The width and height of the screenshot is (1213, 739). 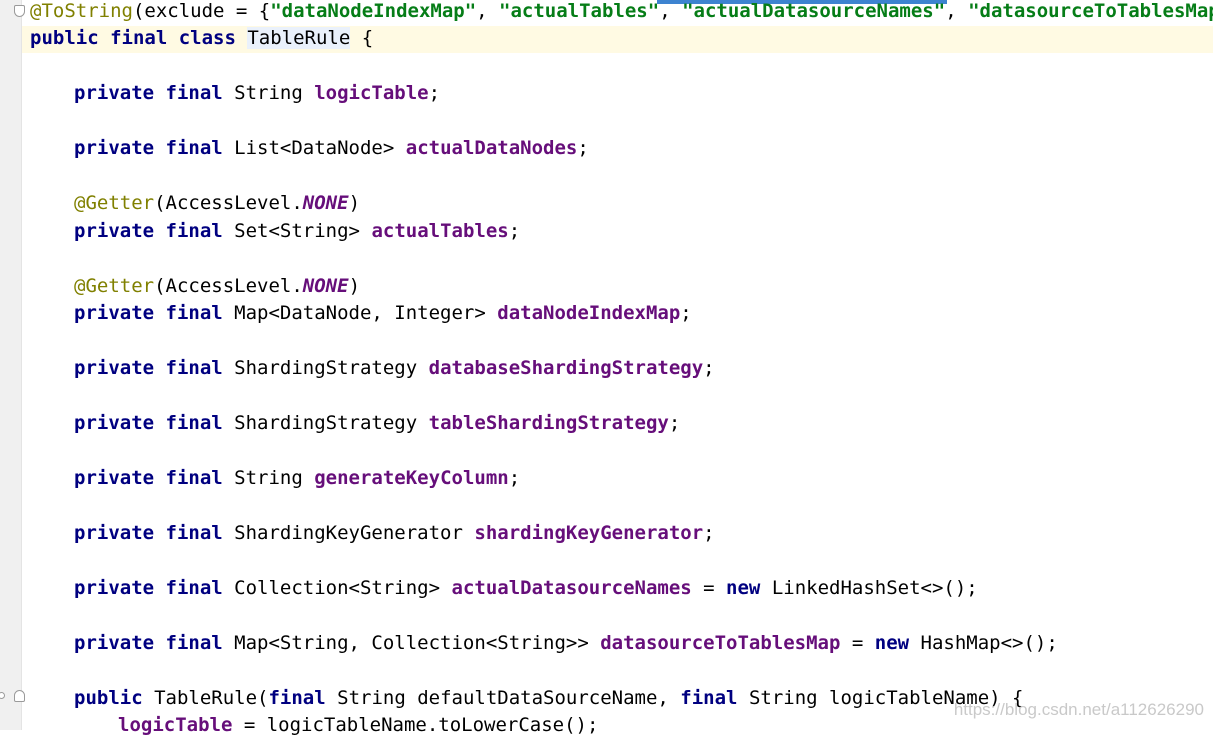 What do you see at coordinates (373, 11) in the screenshot?
I see `string-literal: "dataNodeIndexMap"` at bounding box center [373, 11].